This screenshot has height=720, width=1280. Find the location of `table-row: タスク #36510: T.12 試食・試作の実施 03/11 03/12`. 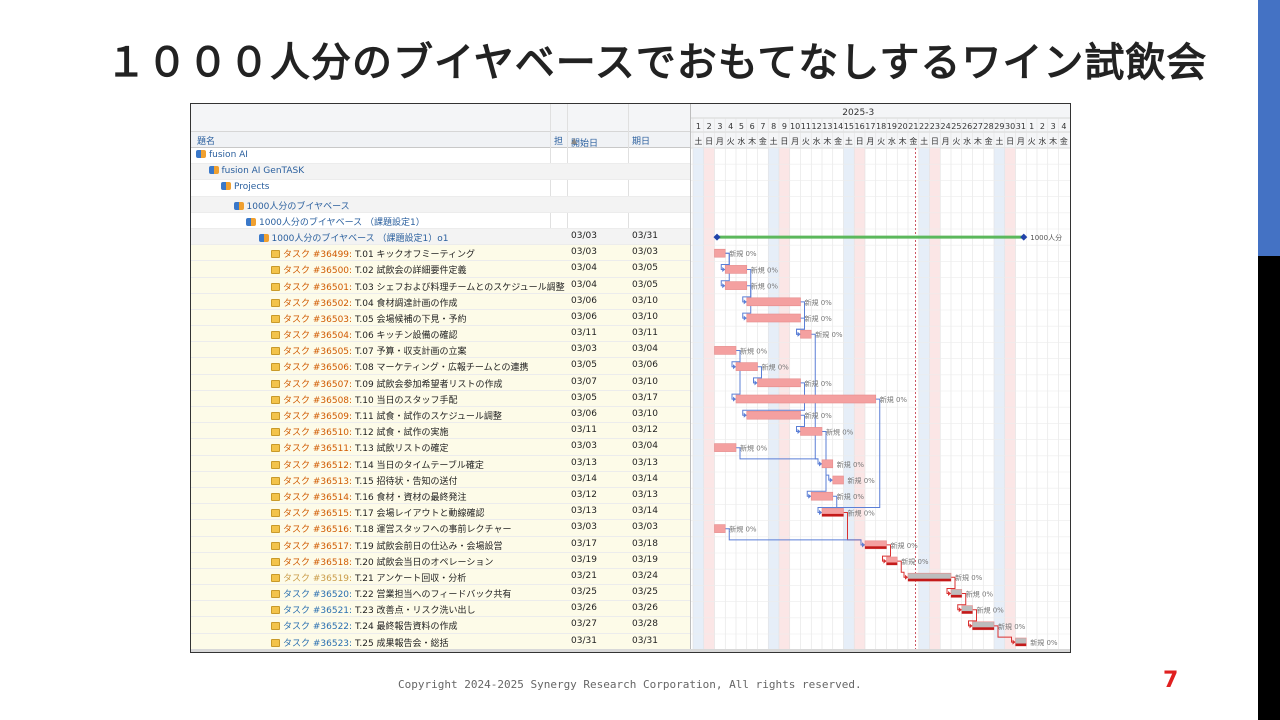

table-row: タスク #36510: T.12 試食・試作の実施 03/11 03/12 is located at coordinates (440, 431).